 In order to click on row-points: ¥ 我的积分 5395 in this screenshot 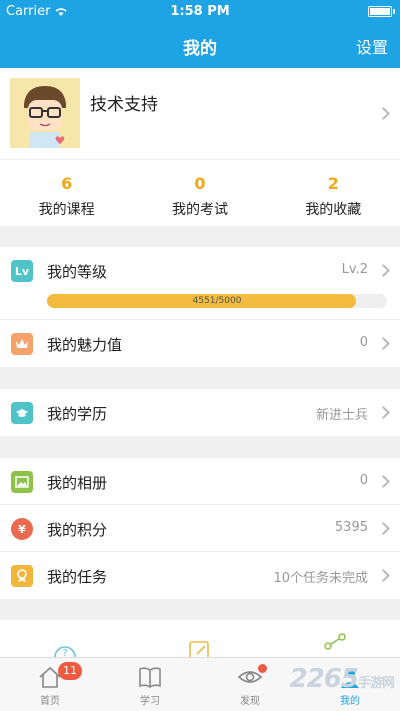, I will do `click(200, 528)`.